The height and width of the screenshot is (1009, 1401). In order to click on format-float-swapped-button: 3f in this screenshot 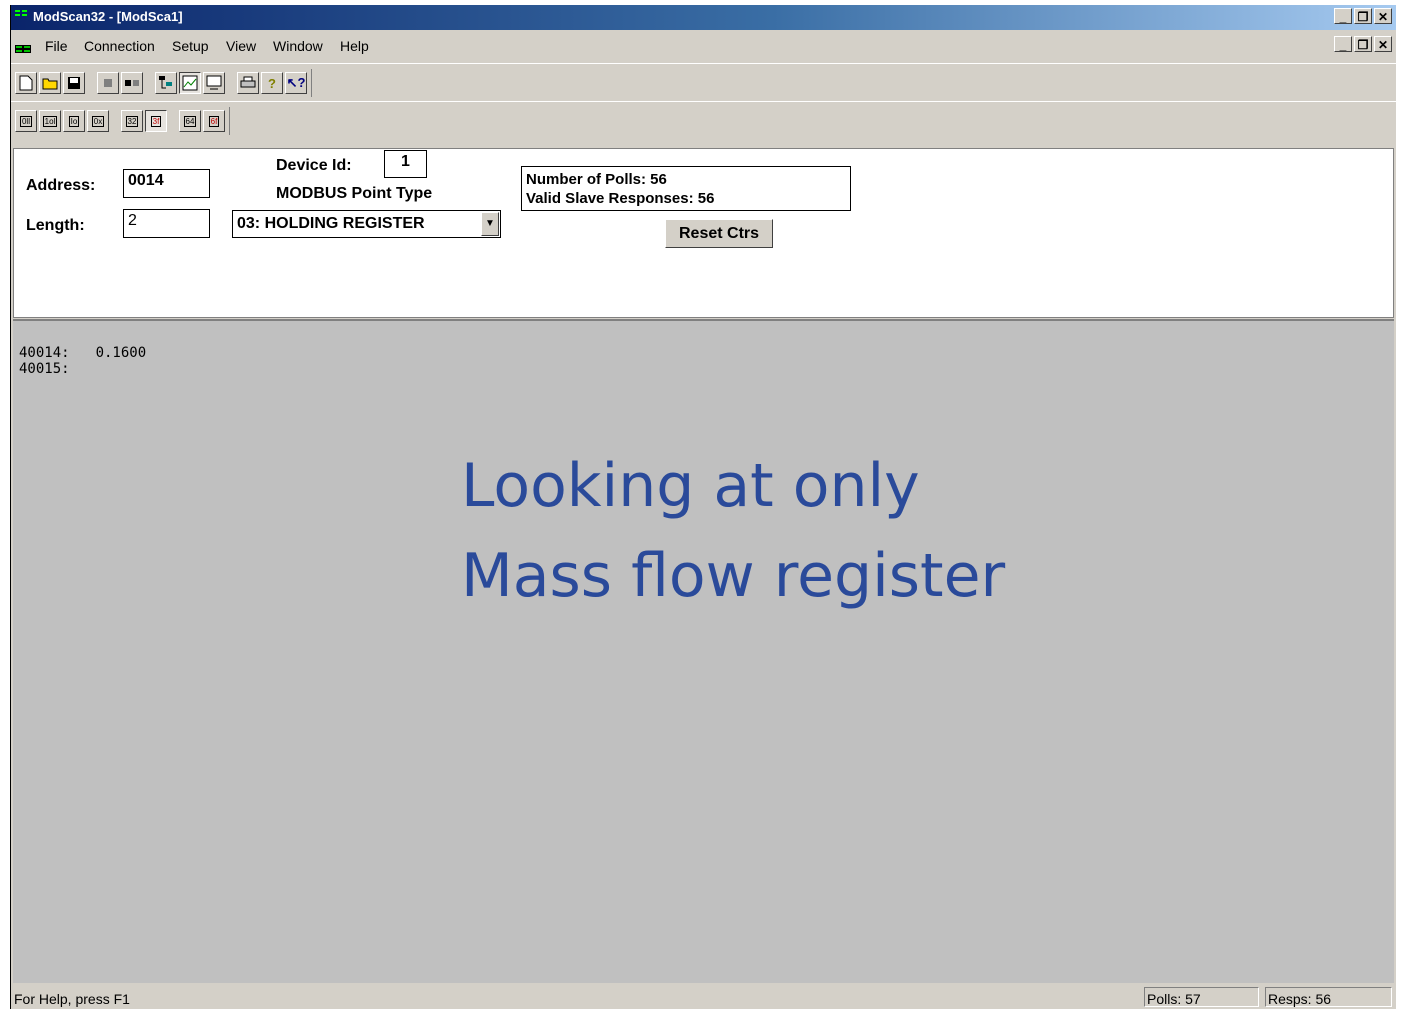, I will do `click(156, 121)`.